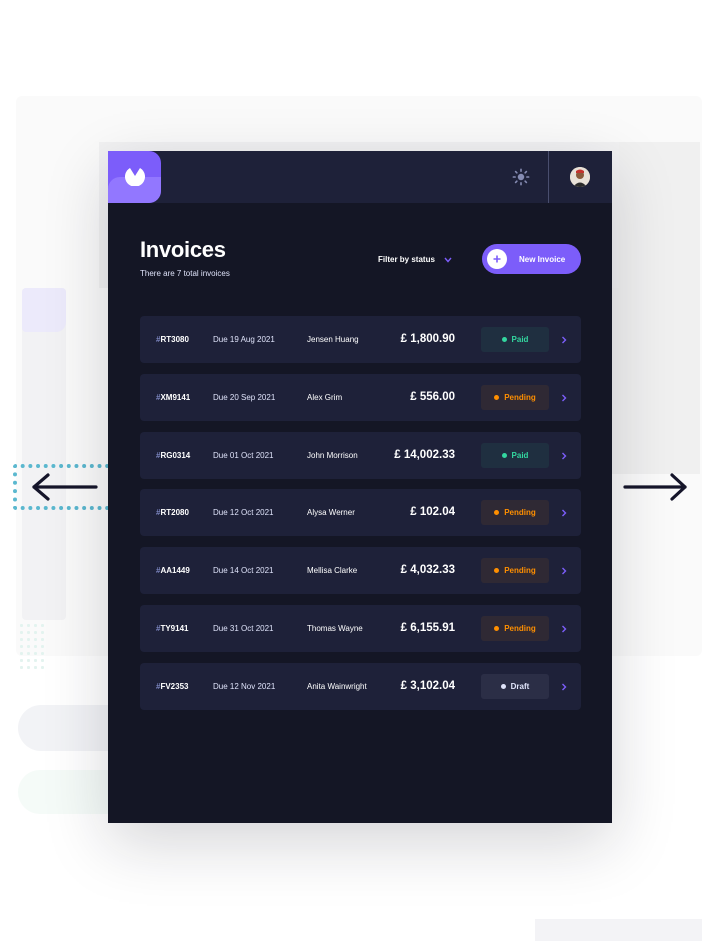  What do you see at coordinates (335, 628) in the screenshot?
I see `invoice-client-name: Thomas Wayne` at bounding box center [335, 628].